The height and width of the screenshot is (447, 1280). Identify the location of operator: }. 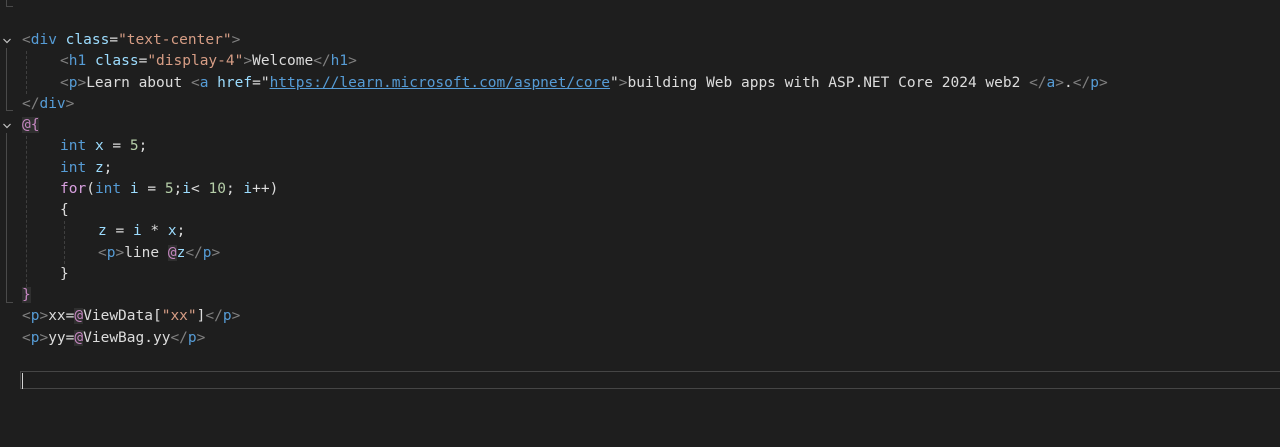
(64, 274).